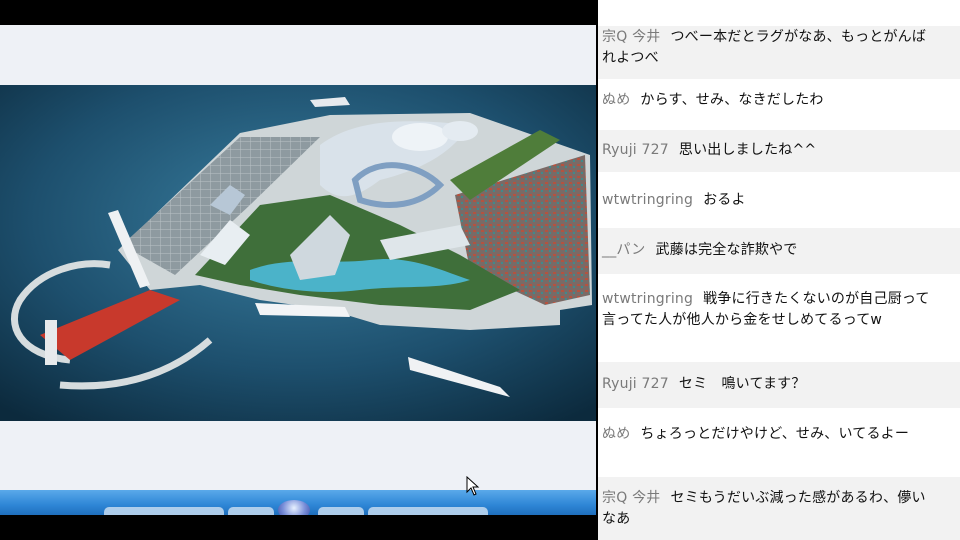 Image resolution: width=960 pixels, height=540 pixels. Describe the element at coordinates (775, 434) in the screenshot. I see `chat-text: ちょろっとだけやけど、せみ、いてるよー` at that location.